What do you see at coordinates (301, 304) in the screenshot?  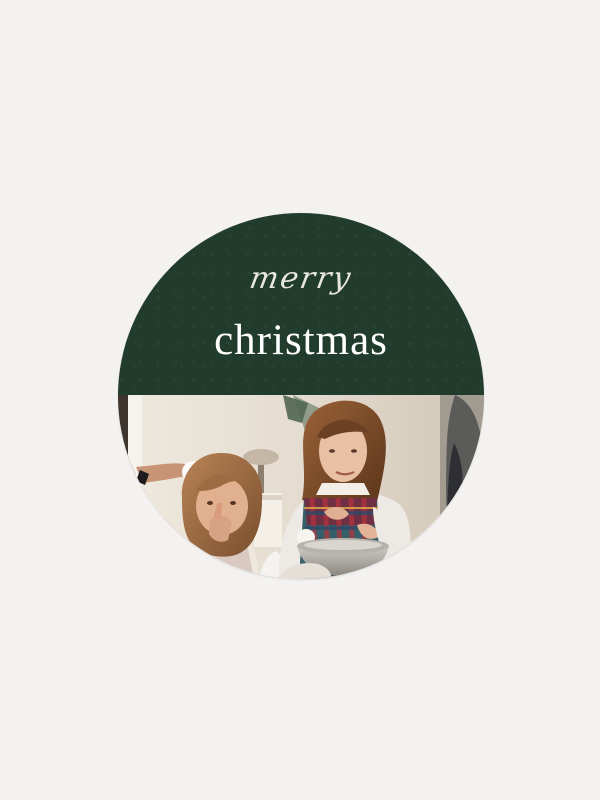 I see `green-band: merry christmas` at bounding box center [301, 304].